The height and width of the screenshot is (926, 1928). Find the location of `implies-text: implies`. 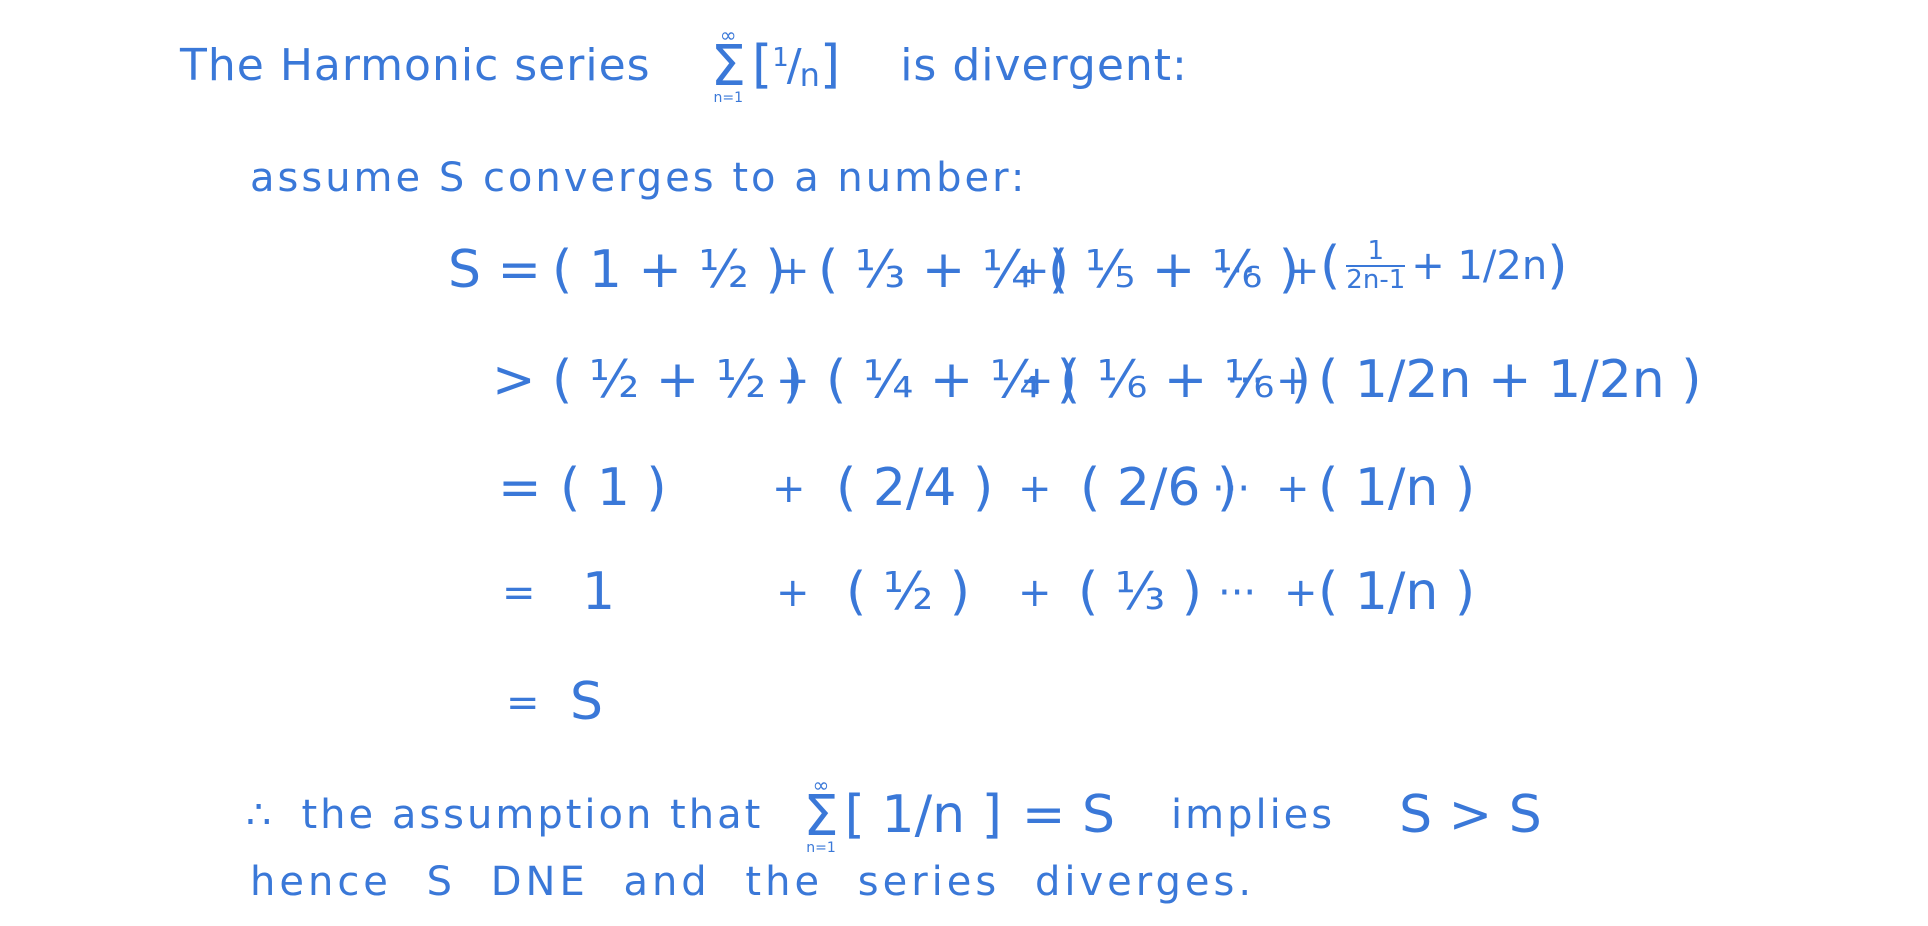

implies-text: implies is located at coordinates (1253, 815).